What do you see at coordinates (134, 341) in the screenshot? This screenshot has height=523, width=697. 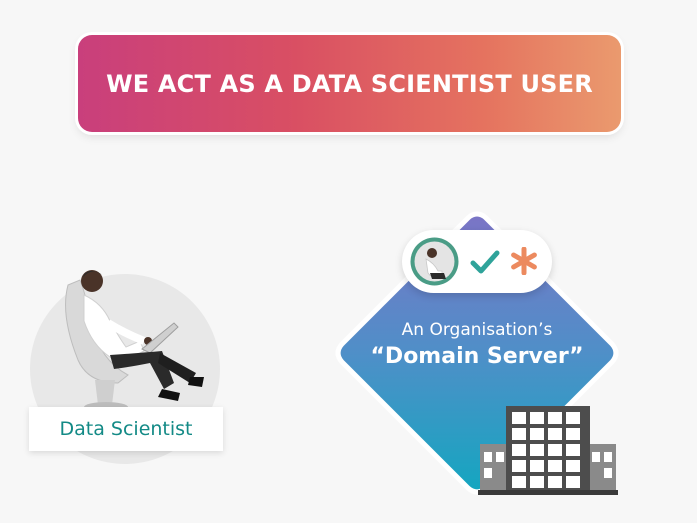 I see `data-scientist-icon` at bounding box center [134, 341].